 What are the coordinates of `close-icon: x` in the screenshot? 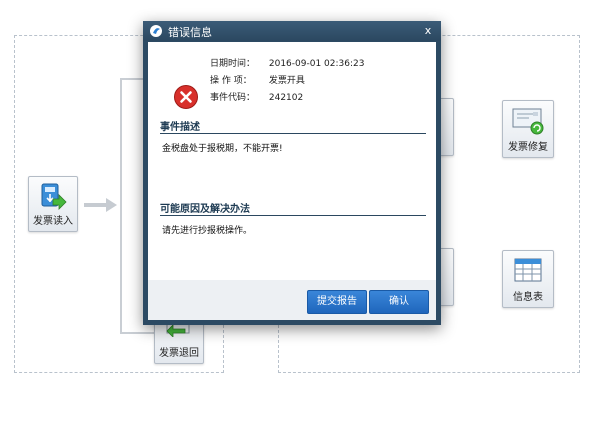 It's located at (428, 31).